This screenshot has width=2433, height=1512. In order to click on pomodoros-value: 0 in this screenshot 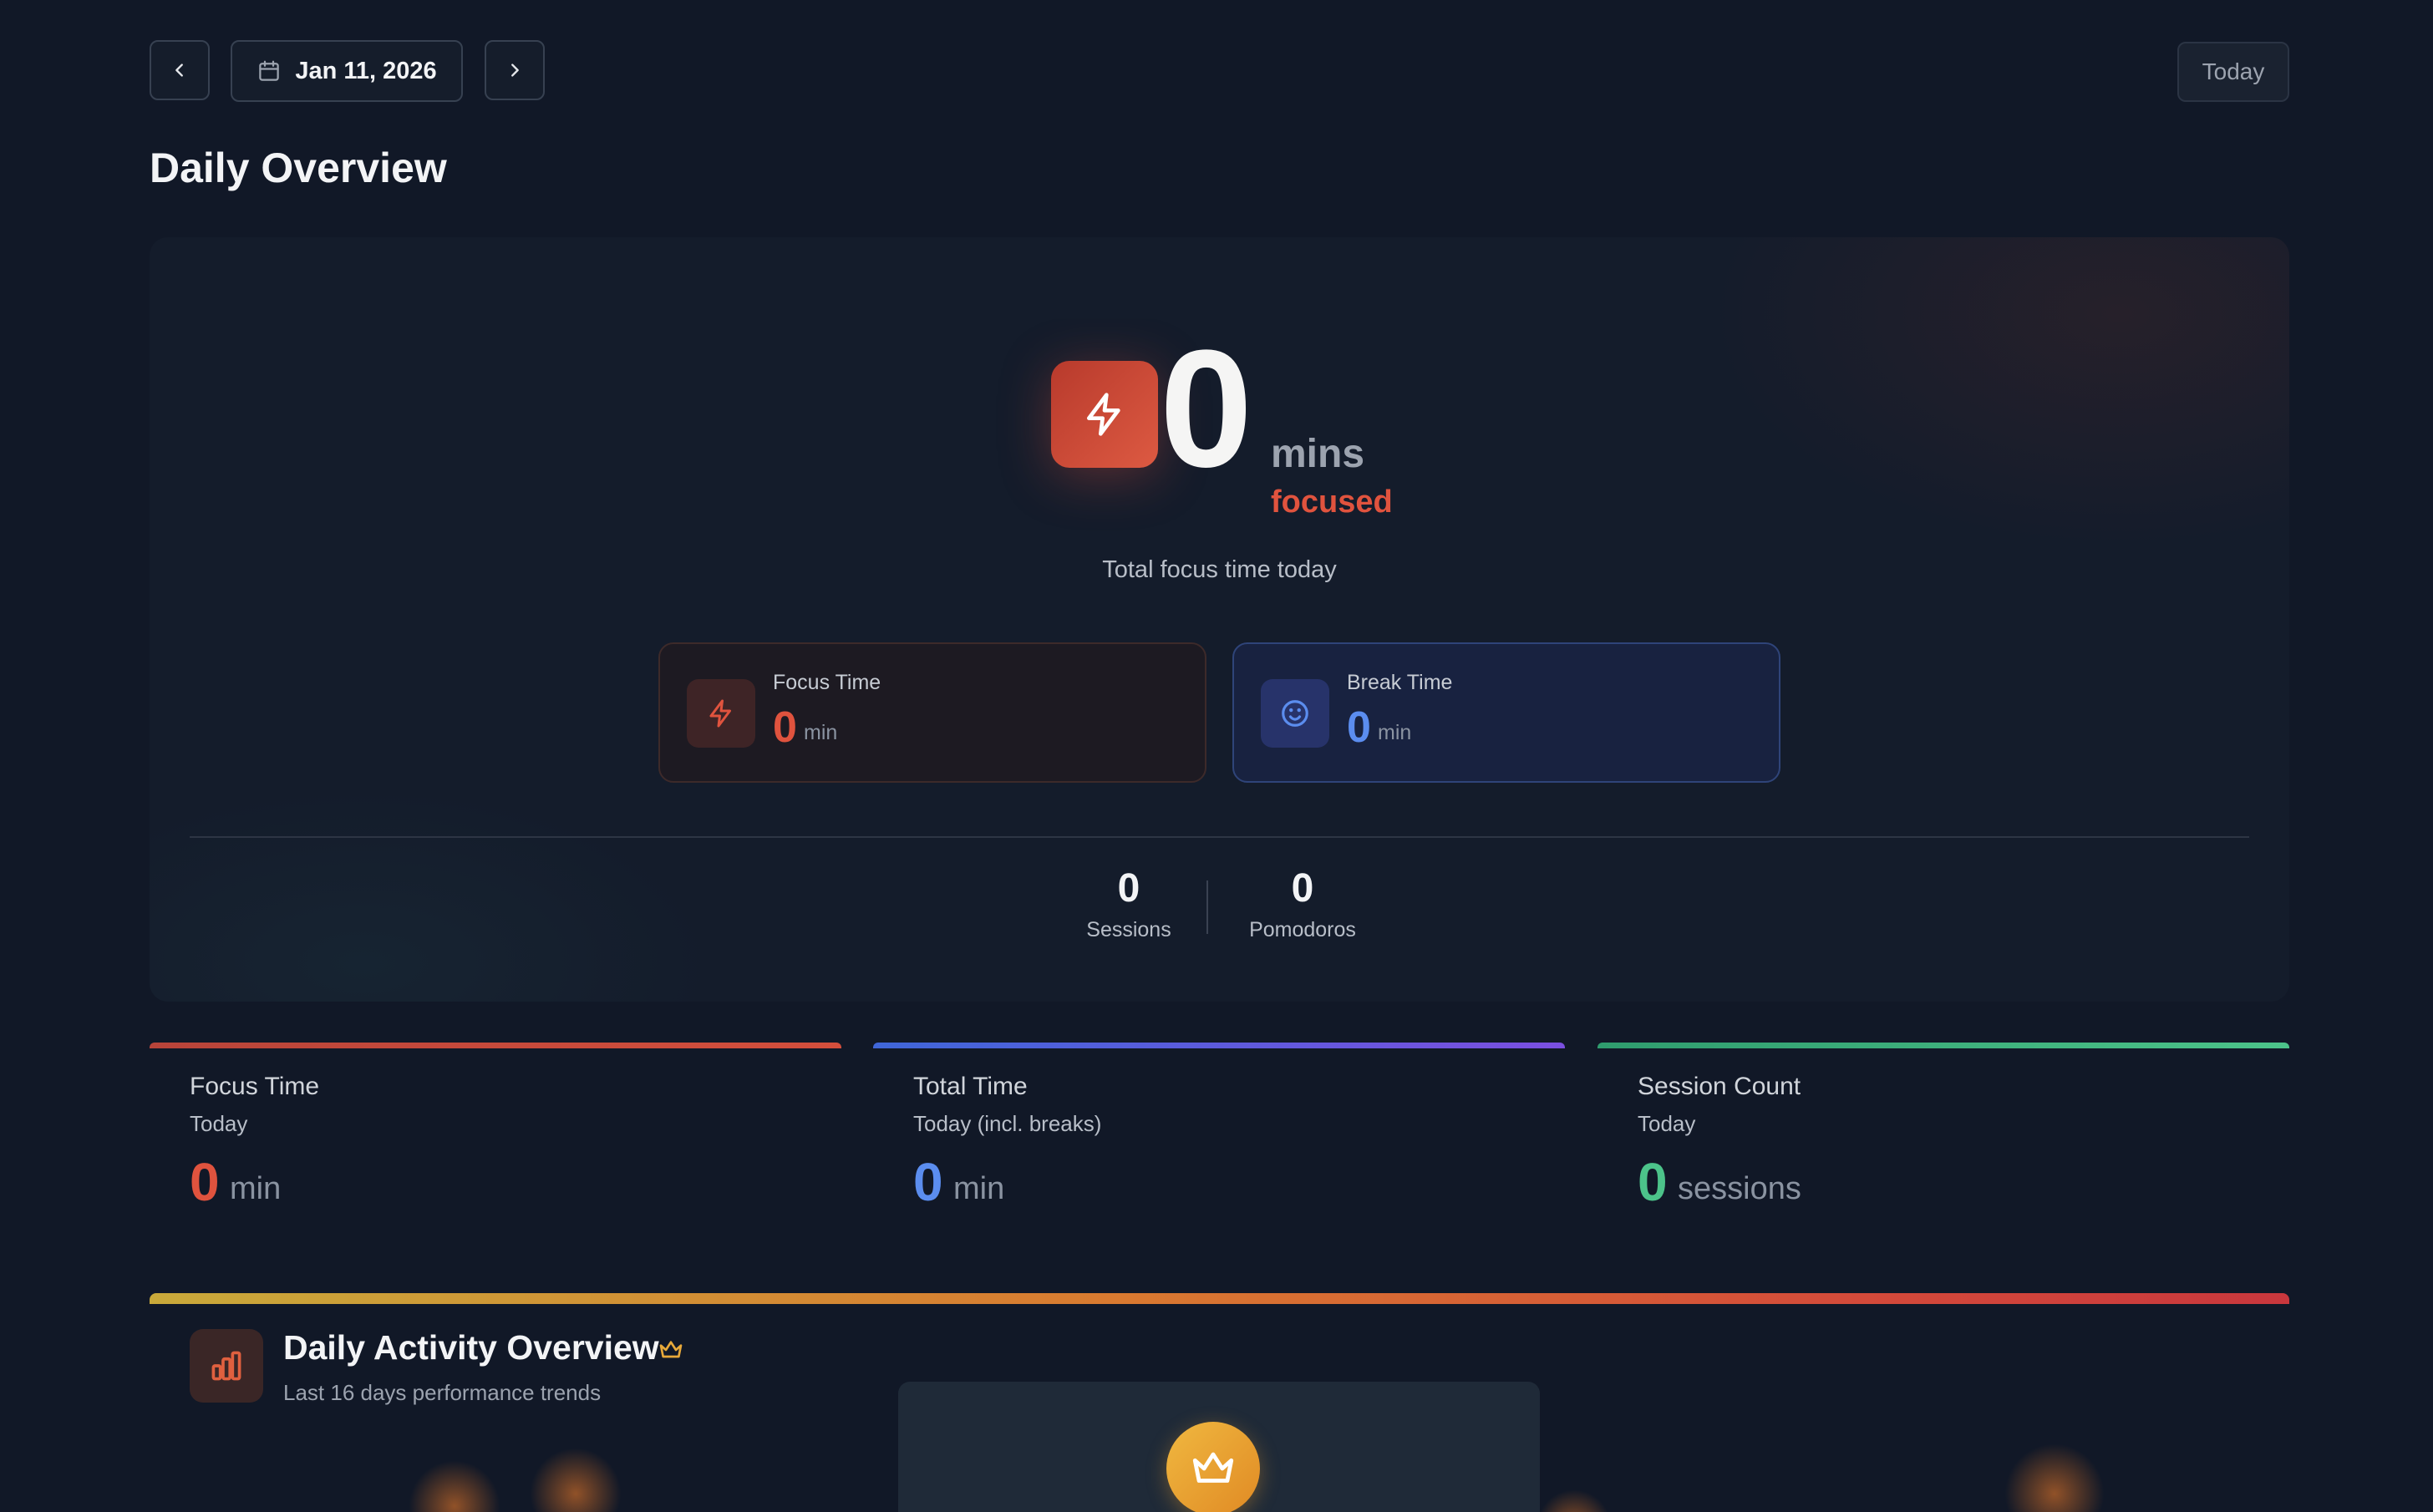, I will do `click(1302, 888)`.